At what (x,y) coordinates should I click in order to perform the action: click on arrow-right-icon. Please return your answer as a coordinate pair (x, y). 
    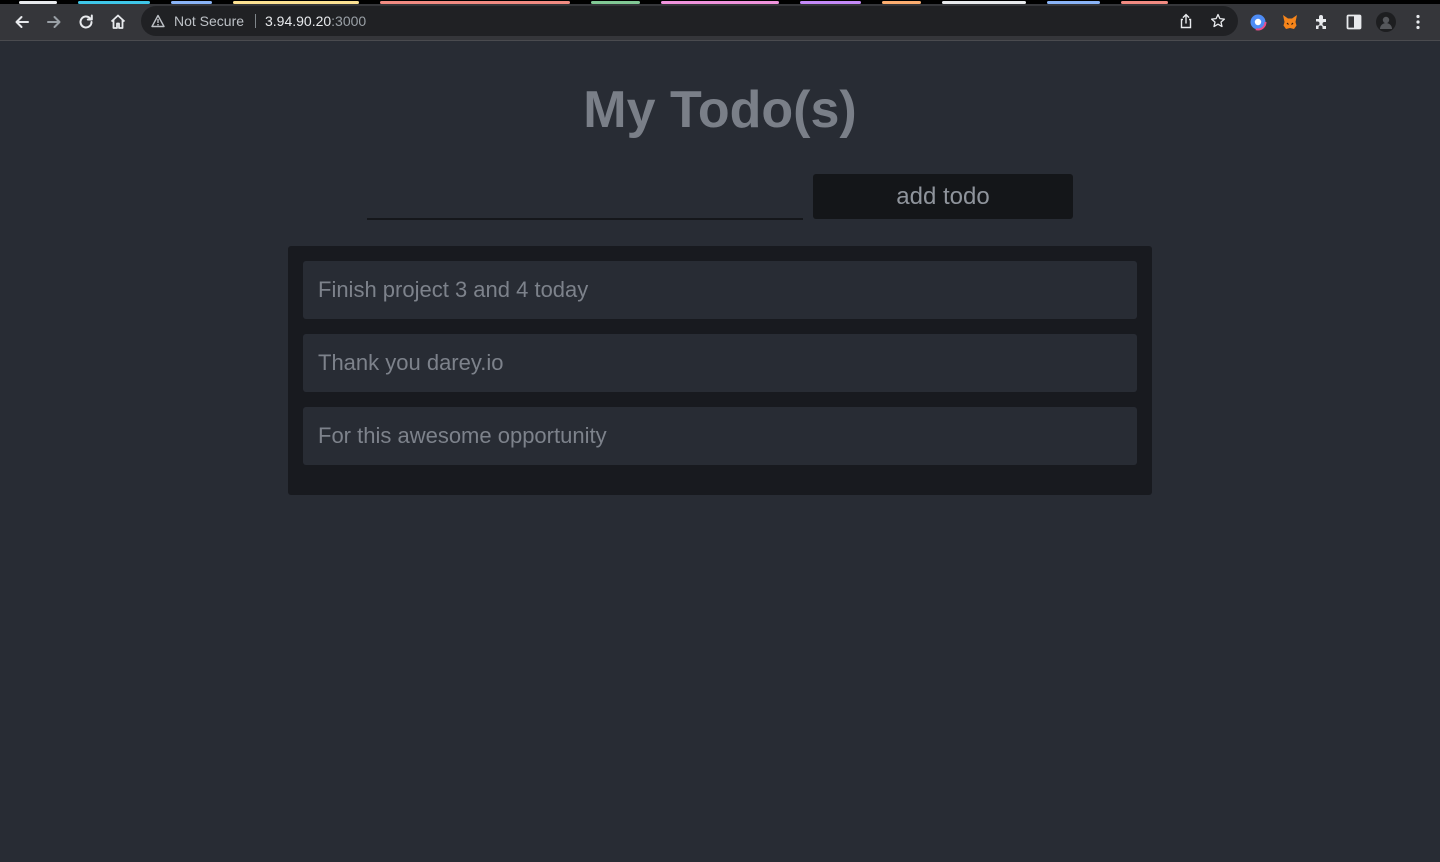
    Looking at the image, I should click on (54, 22).